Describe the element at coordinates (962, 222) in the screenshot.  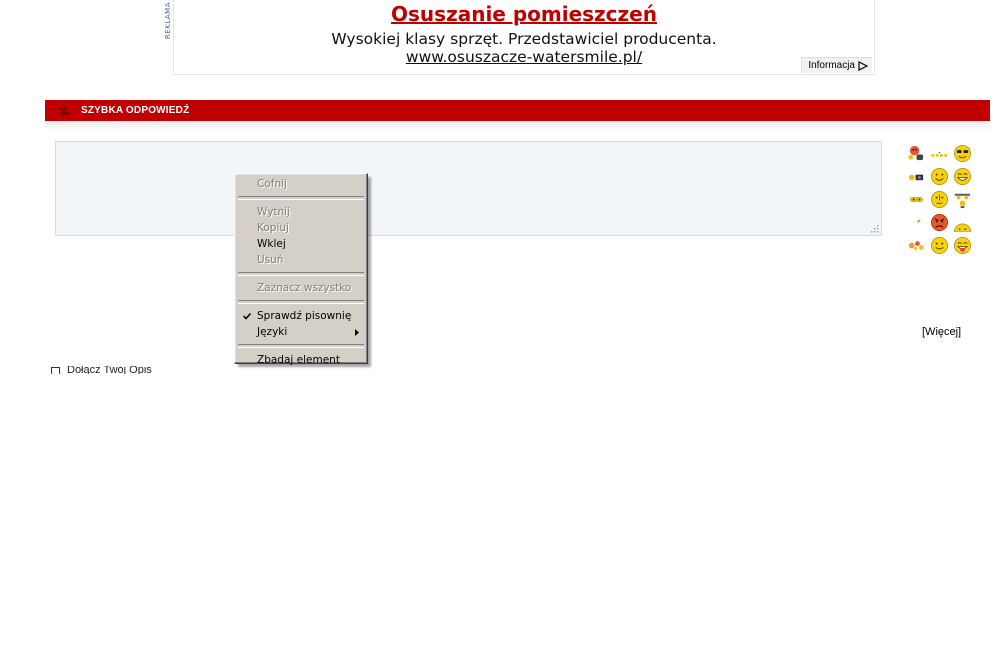
I see `sad-smiley-icon` at that location.